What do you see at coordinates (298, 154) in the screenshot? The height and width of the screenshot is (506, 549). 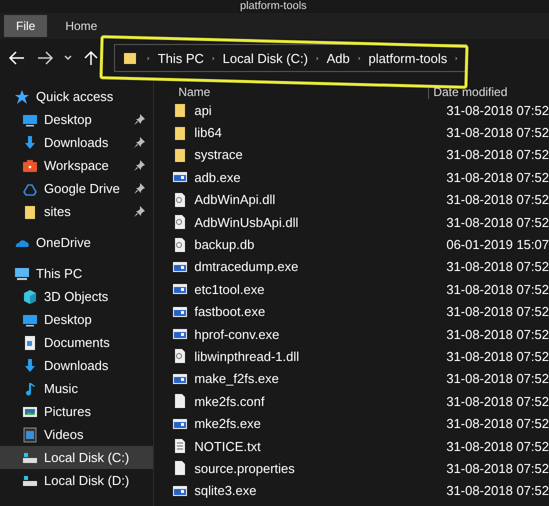 I see `file-name: systrace` at bounding box center [298, 154].